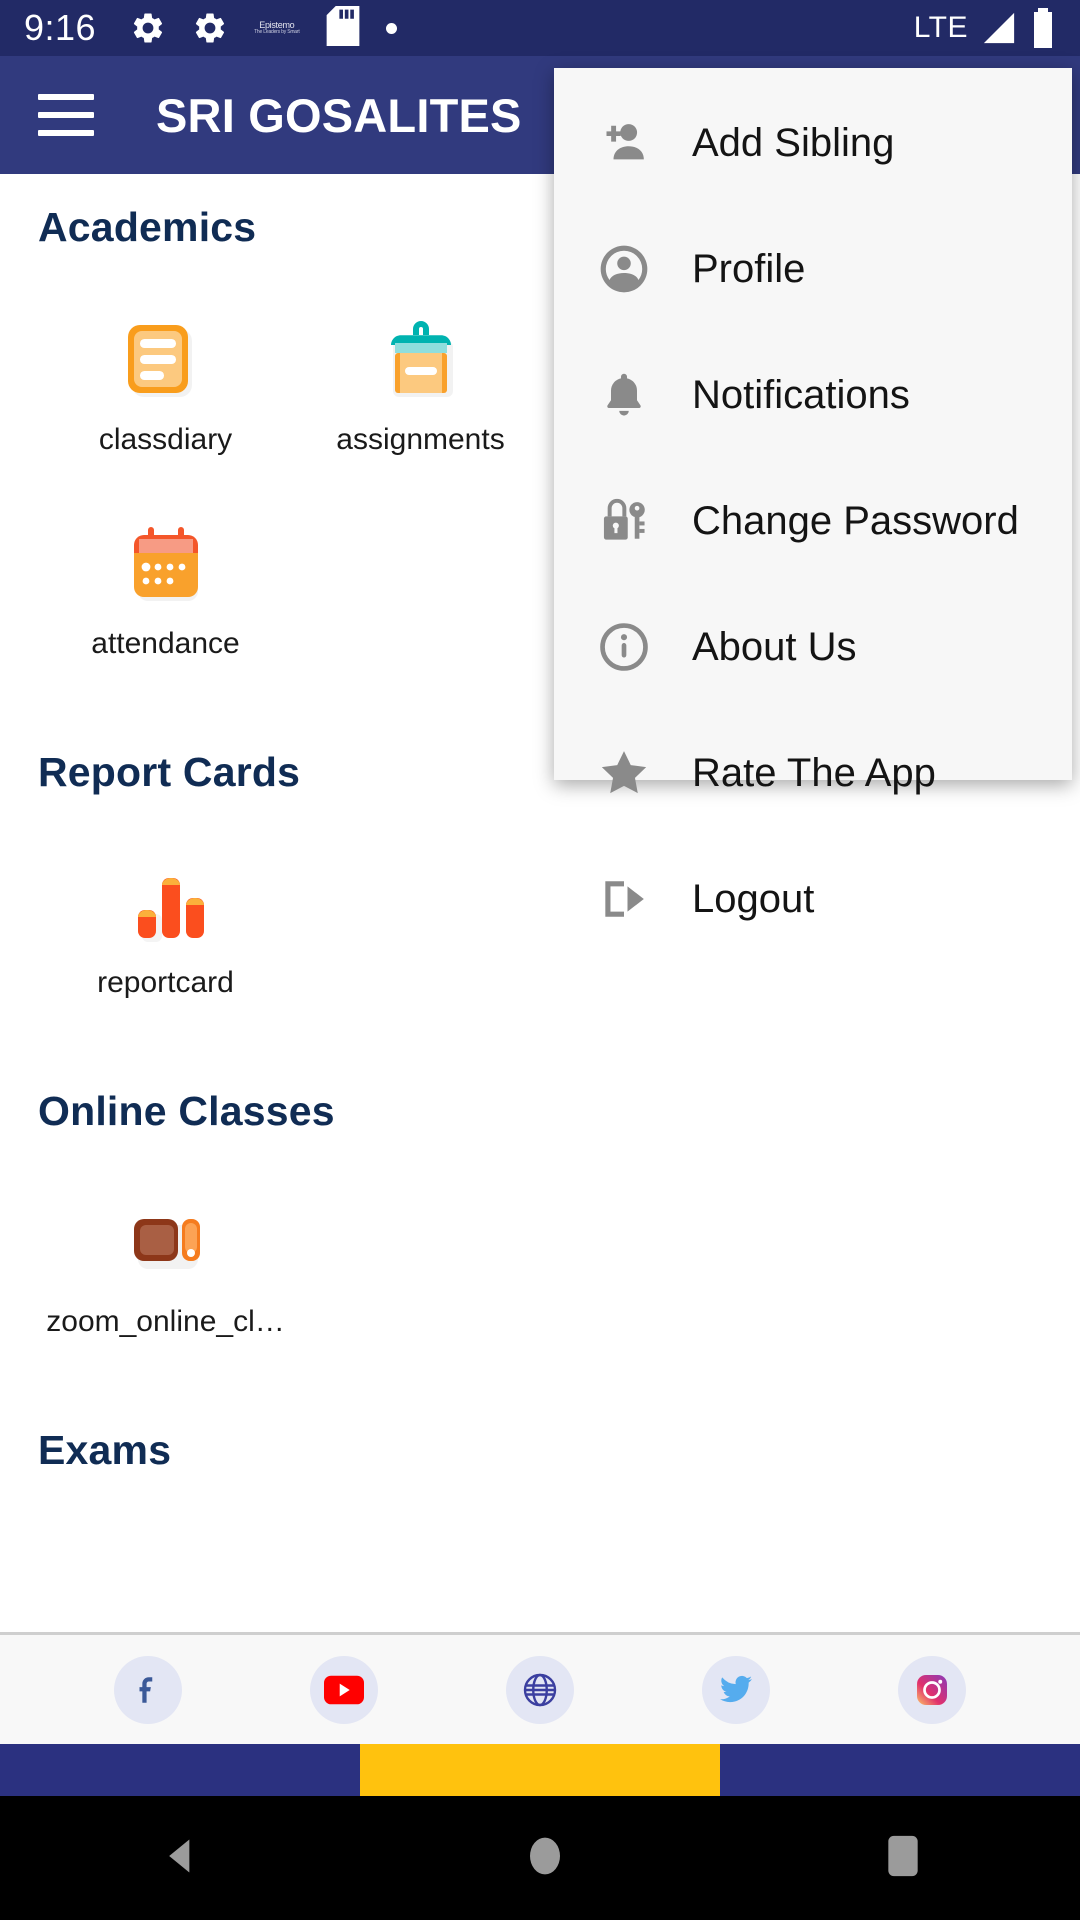 The width and height of the screenshot is (1080, 1920). What do you see at coordinates (180, 1770) in the screenshot?
I see `strip-segment-left` at bounding box center [180, 1770].